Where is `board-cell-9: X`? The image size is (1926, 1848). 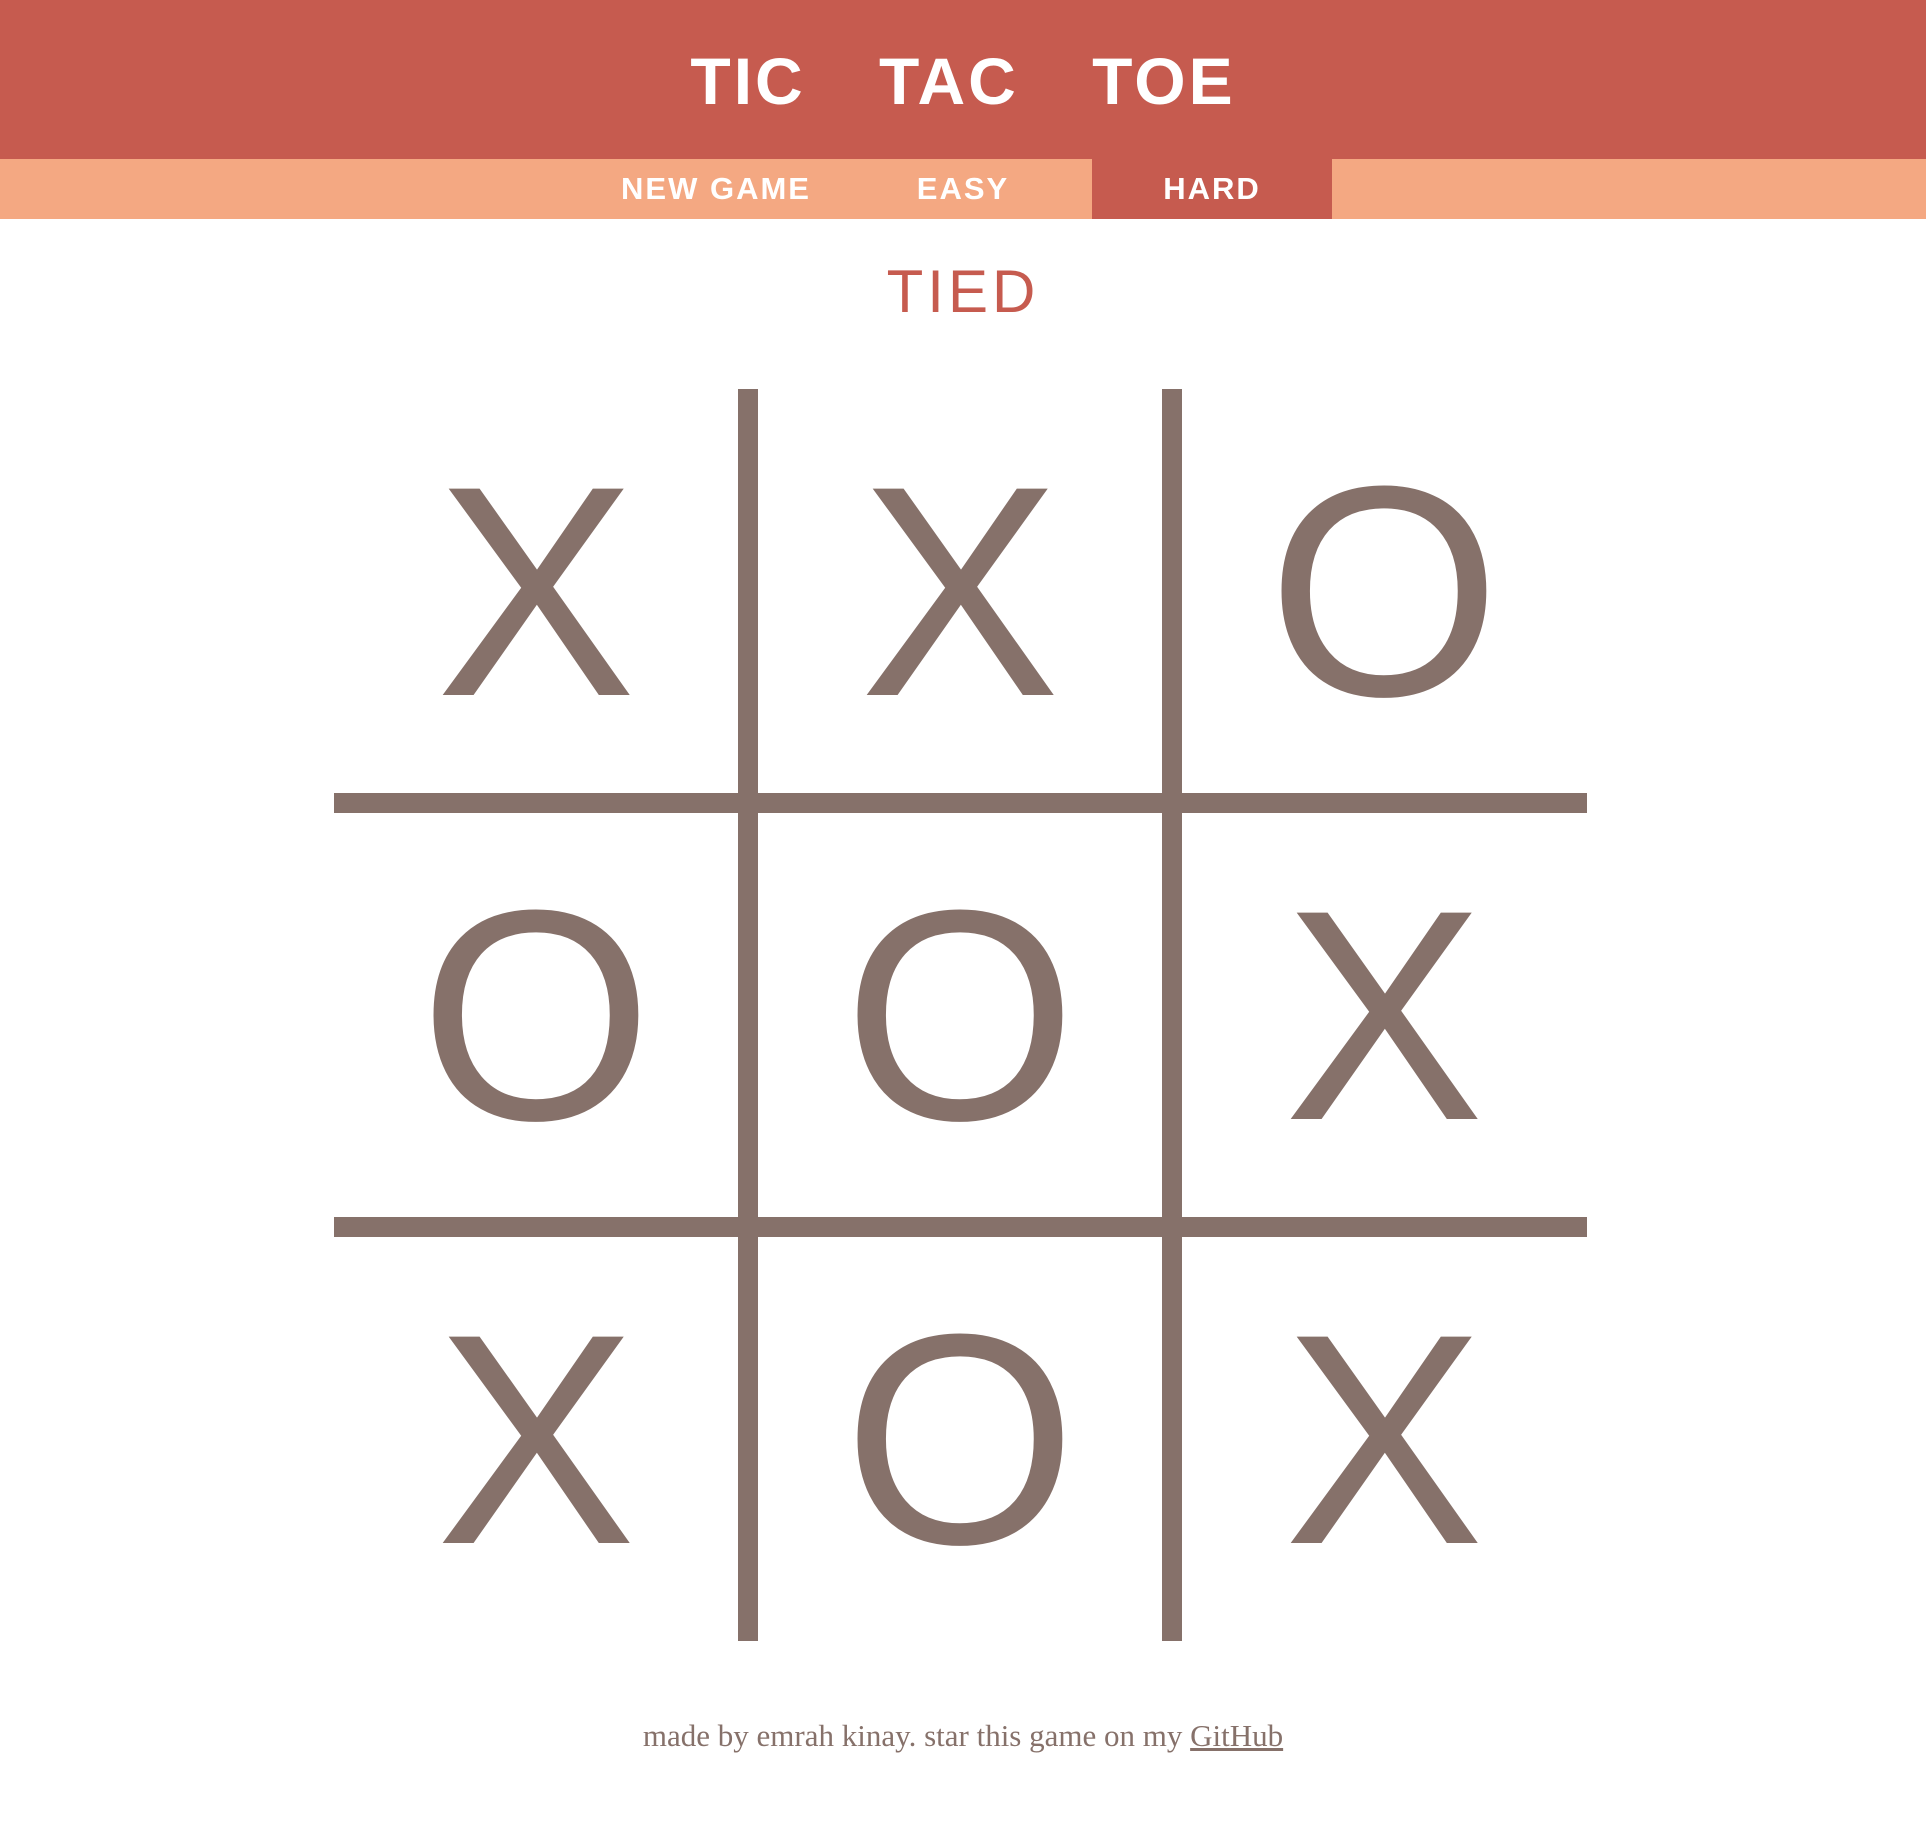 board-cell-9: X is located at coordinates (1384, 1439).